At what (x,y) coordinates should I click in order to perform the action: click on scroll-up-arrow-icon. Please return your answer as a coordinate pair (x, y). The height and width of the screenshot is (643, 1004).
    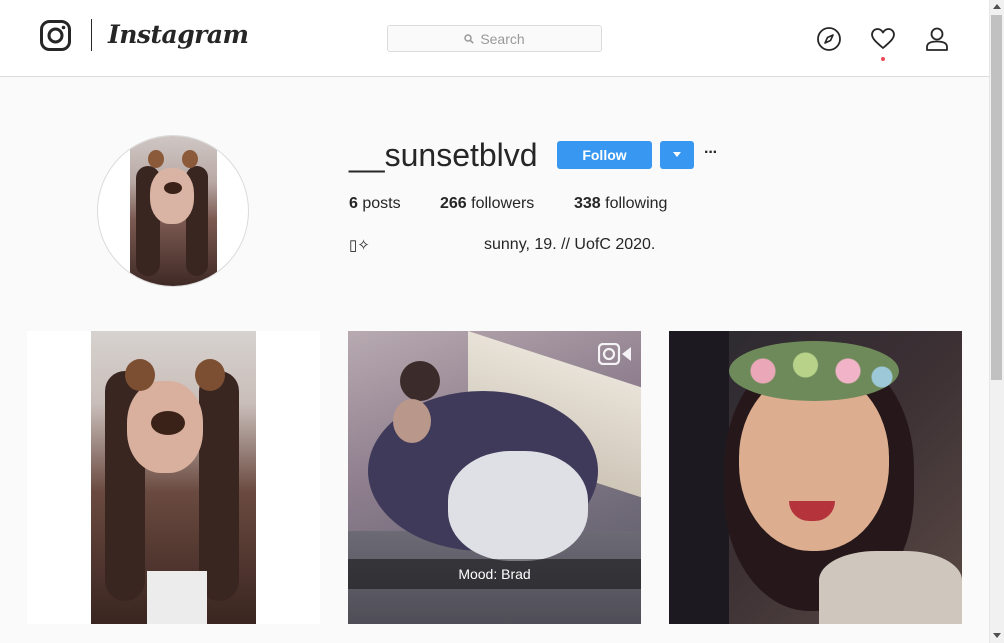
    Looking at the image, I should click on (997, 6).